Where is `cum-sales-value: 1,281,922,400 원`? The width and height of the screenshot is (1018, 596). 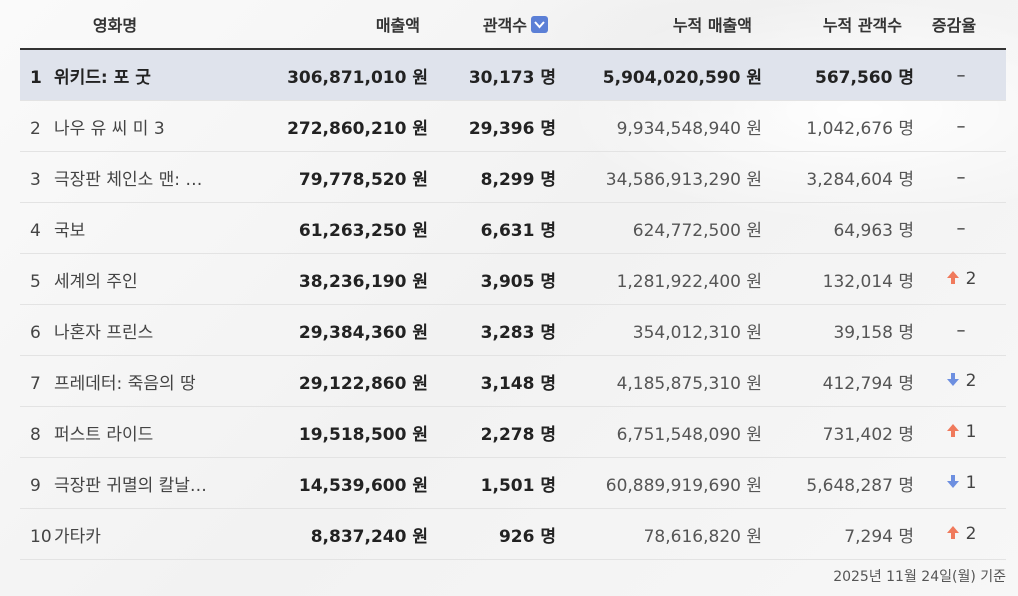
cum-sales-value: 1,281,922,400 원 is located at coordinates (689, 281).